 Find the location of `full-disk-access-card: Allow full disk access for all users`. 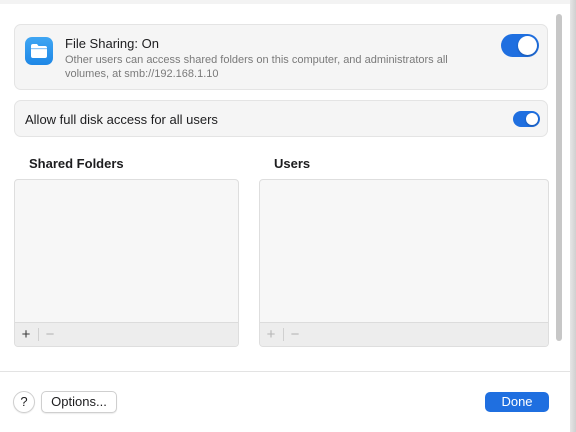

full-disk-access-card: Allow full disk access for all users is located at coordinates (281, 118).